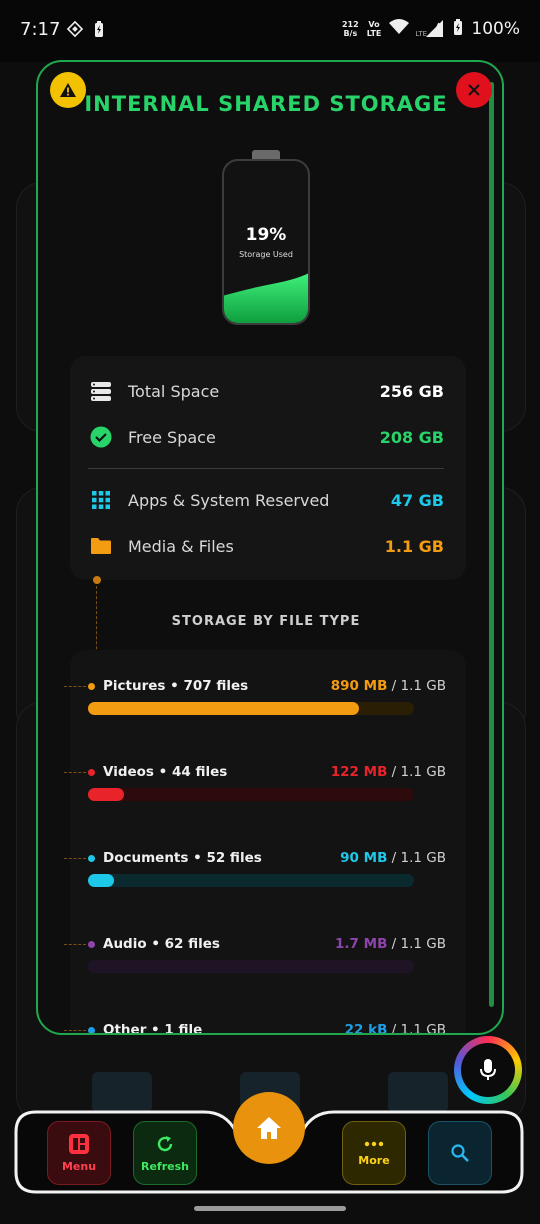 The height and width of the screenshot is (1224, 540). I want to click on file-type-size: 22 kB / 1.1 GB, so click(395, 1028).